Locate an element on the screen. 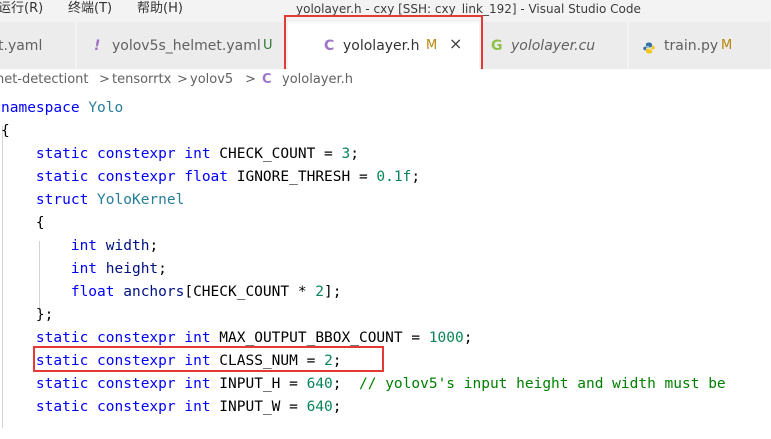  breadcrumb-folder: tensorrtx is located at coordinates (141, 80).